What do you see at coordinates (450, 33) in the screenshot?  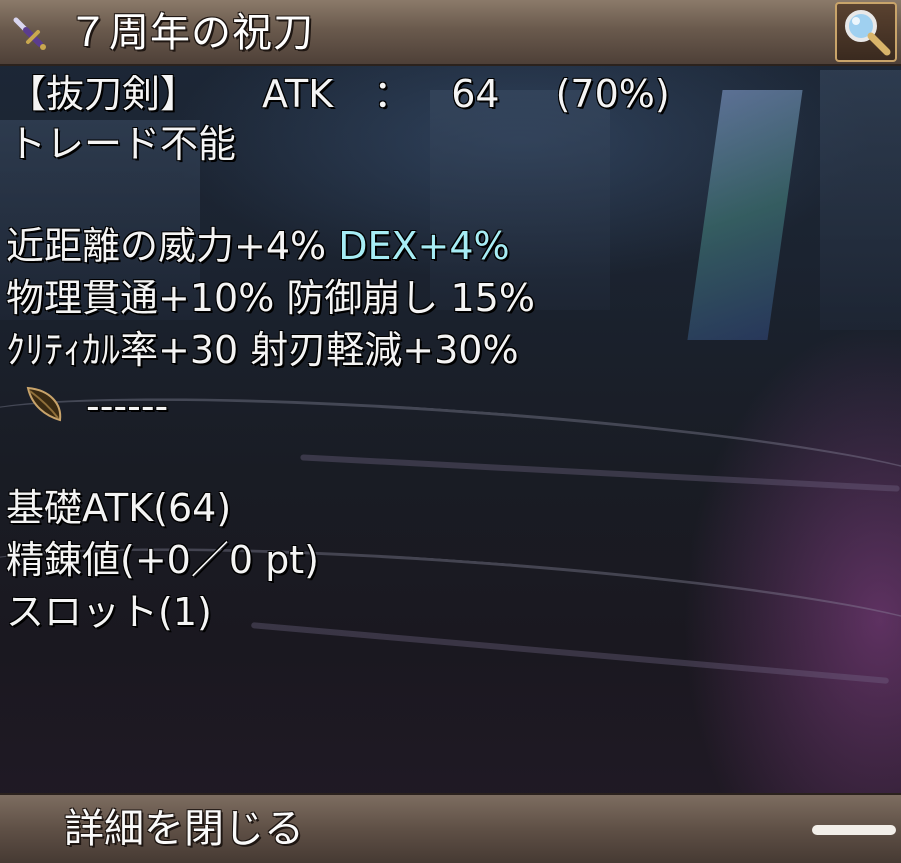 I see `item-title-bar: ７周年の祝刀` at bounding box center [450, 33].